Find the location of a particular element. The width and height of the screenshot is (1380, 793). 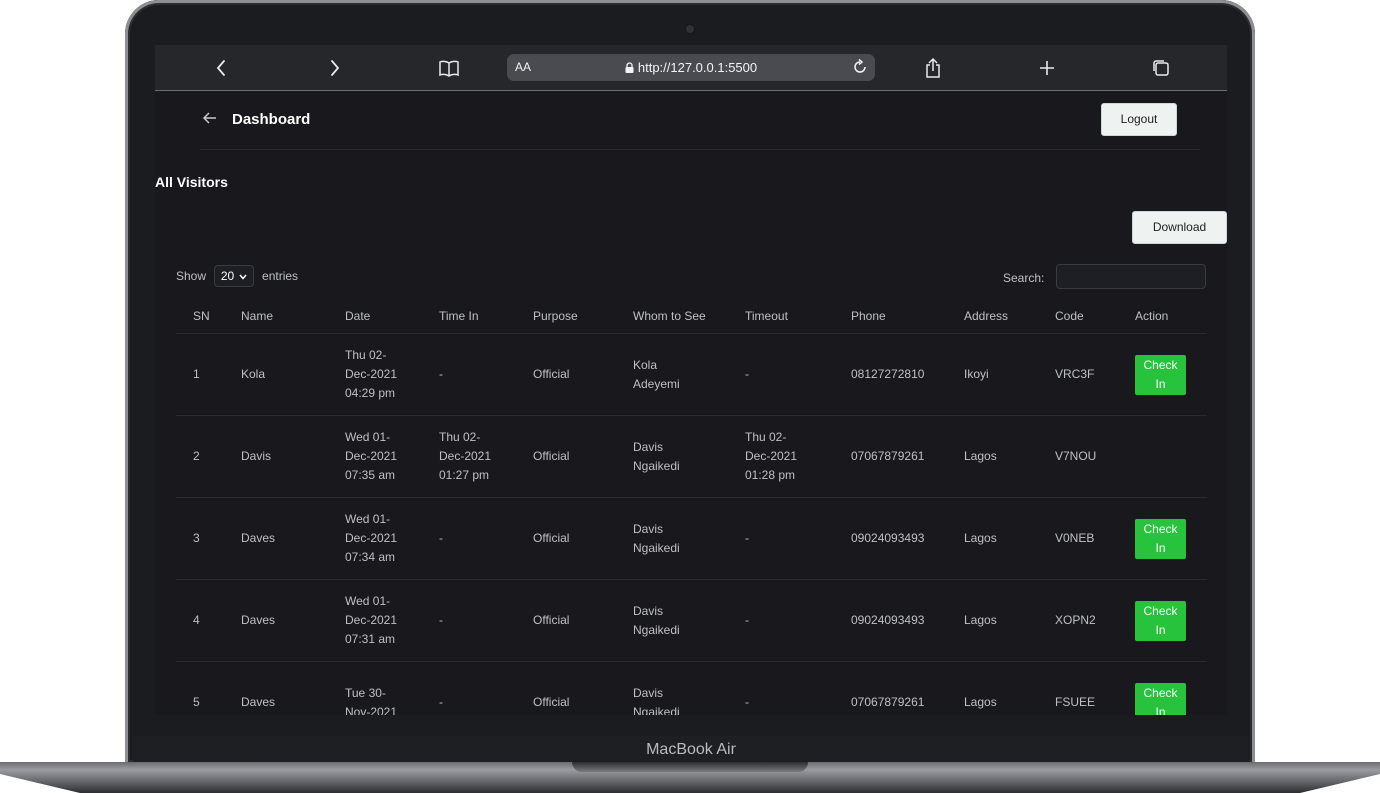

arrow-left-icon is located at coordinates (210, 120).